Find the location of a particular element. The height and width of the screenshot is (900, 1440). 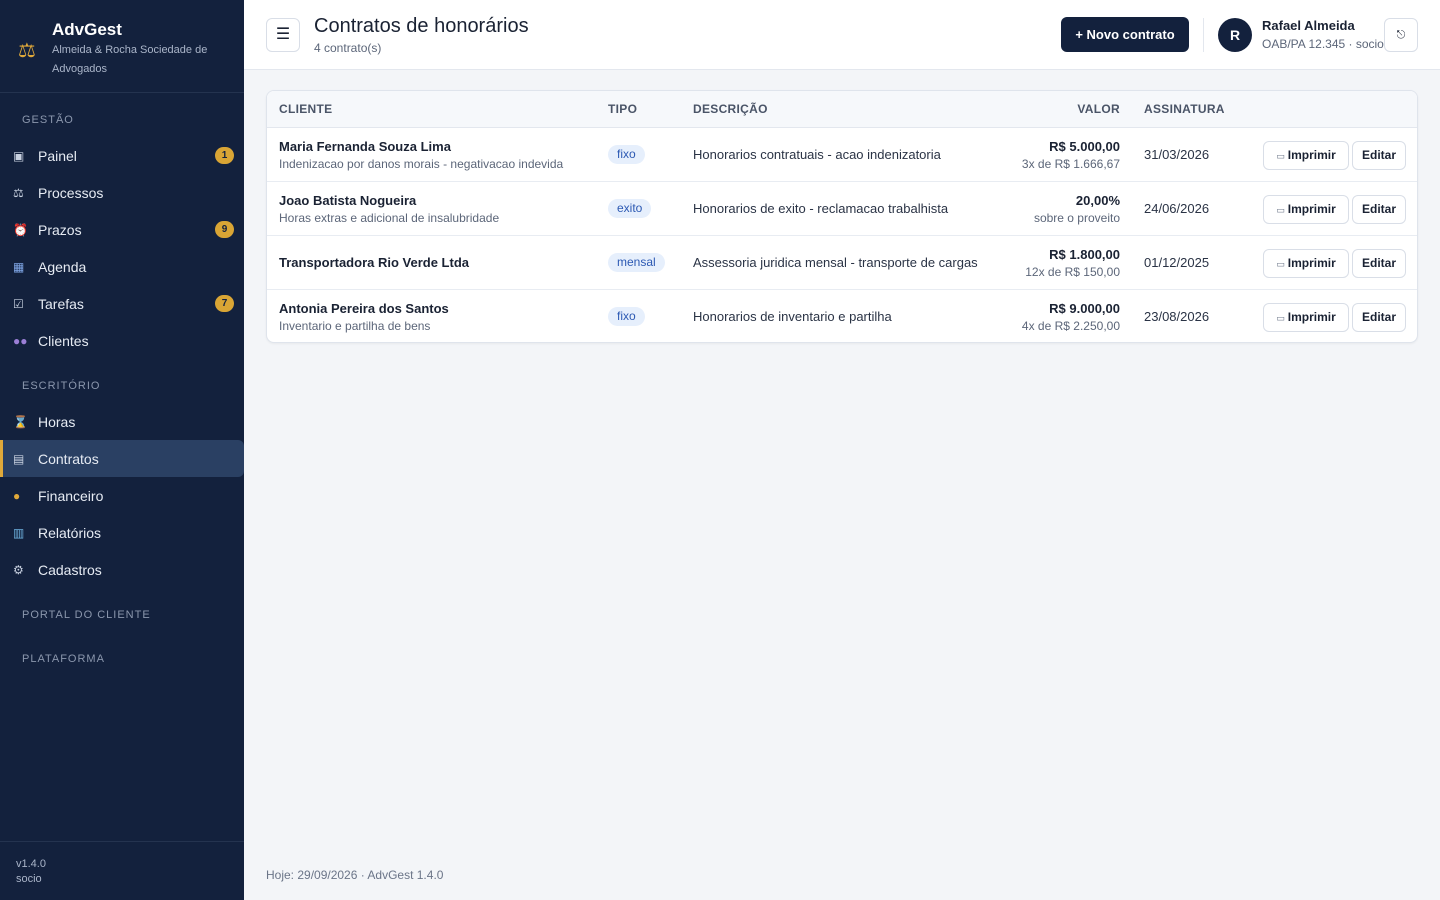

sidebar-item-label: Horas is located at coordinates (57, 421).